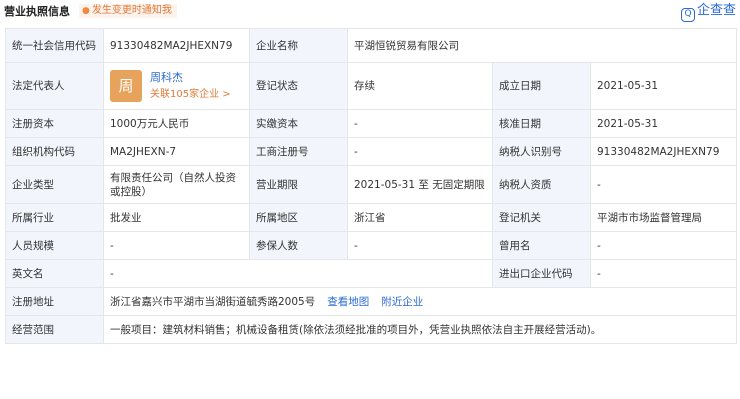 This screenshot has width=740, height=399. I want to click on table-row: 人员规模 - 参保人数 - 曾用名 -, so click(371, 245).